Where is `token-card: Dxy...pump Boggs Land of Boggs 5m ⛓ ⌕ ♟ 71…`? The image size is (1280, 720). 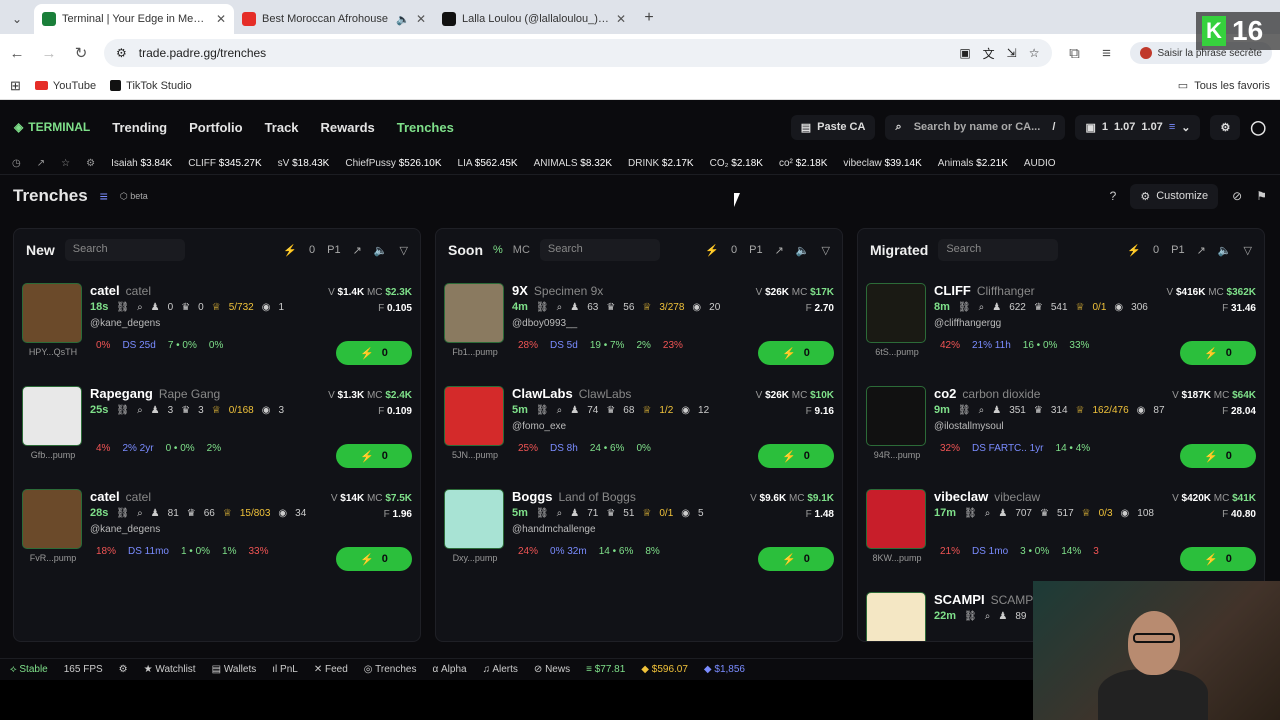
token-card: Dxy...pump Boggs Land of Boggs 5m ⛓ ⌕ ♟ 71… is located at coordinates (639, 528).